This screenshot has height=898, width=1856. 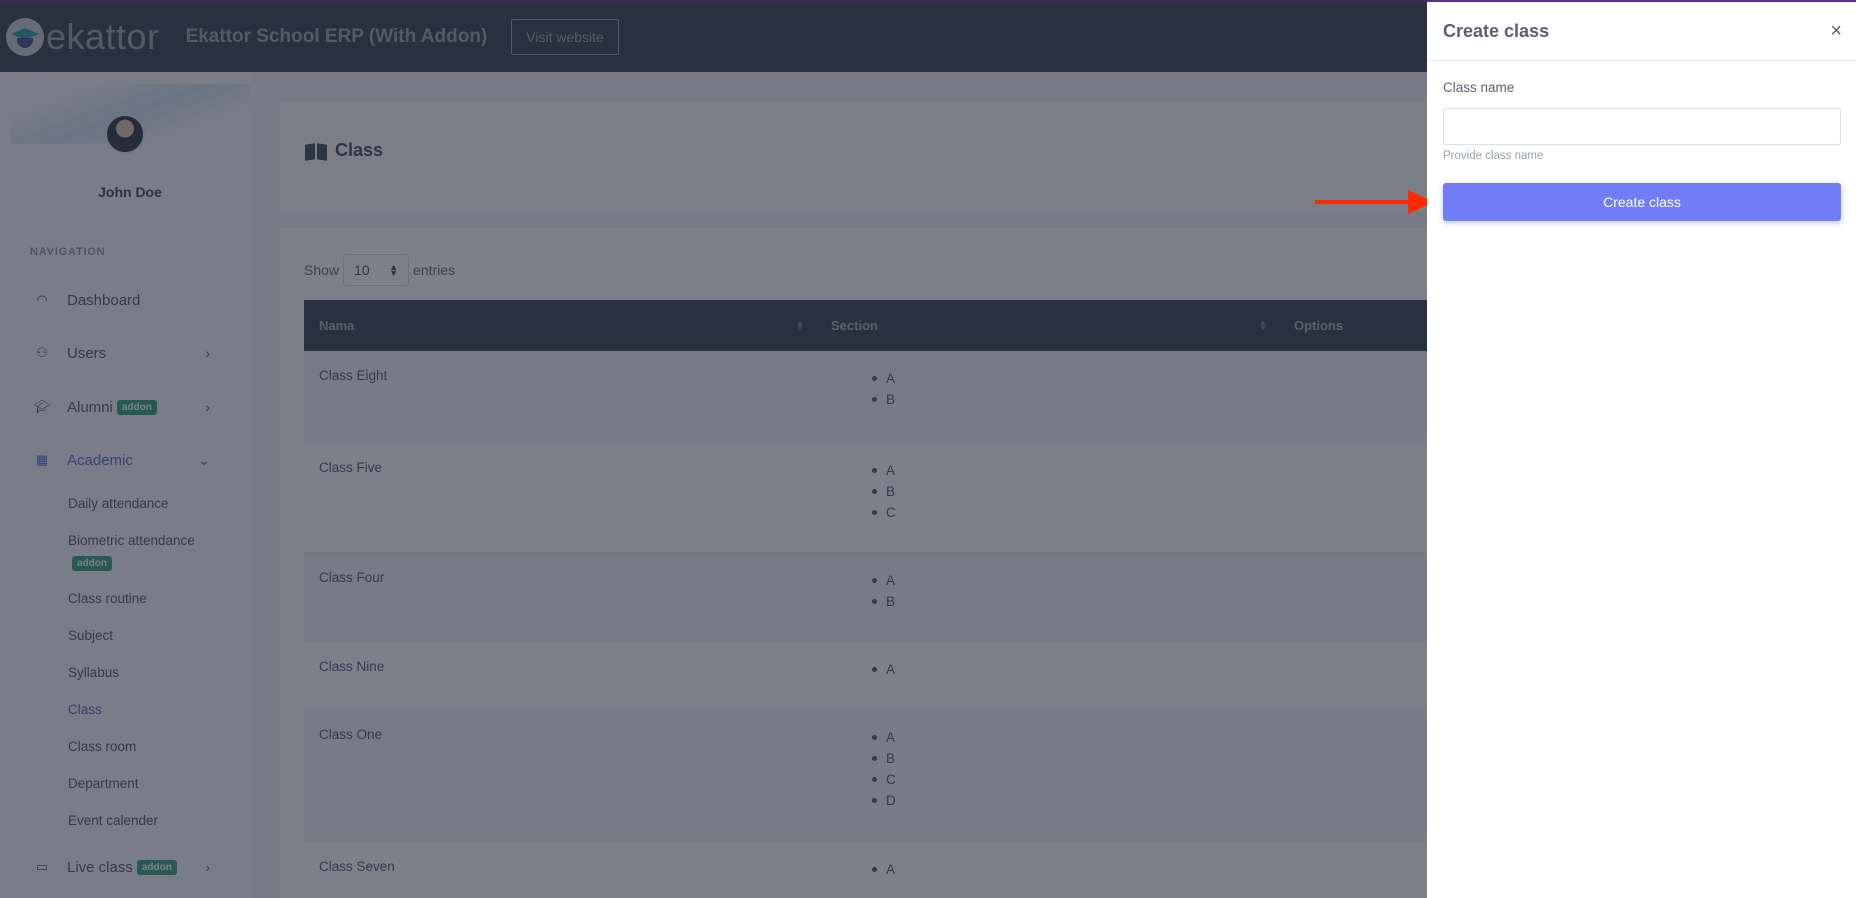 I want to click on panel-header: Create class ×, so click(x=1641, y=31).